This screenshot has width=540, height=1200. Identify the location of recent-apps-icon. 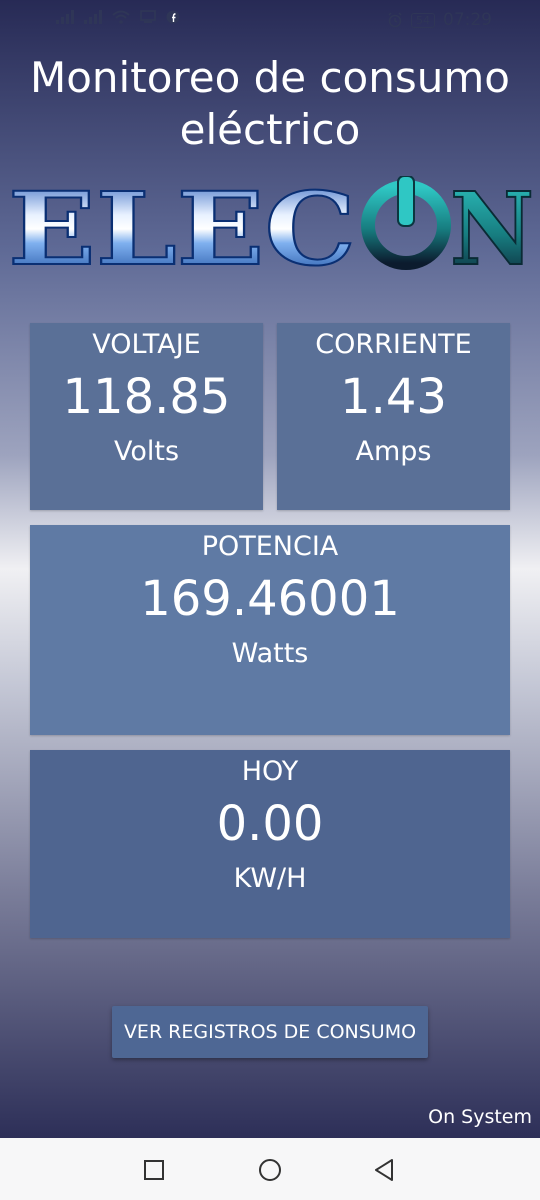
(154, 1170).